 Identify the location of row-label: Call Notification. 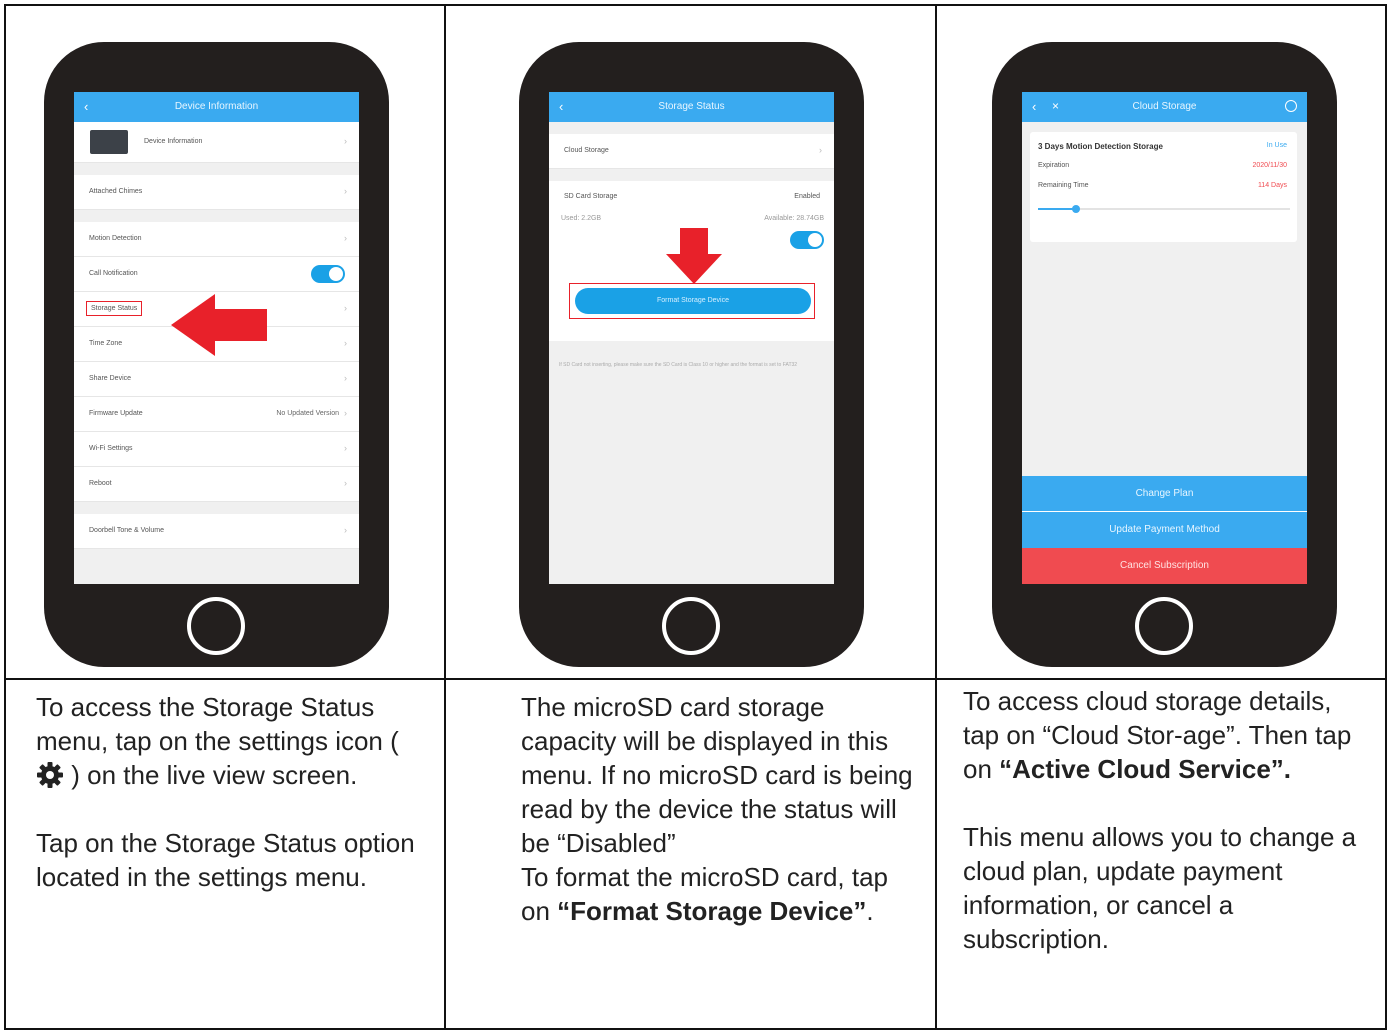
(113, 273).